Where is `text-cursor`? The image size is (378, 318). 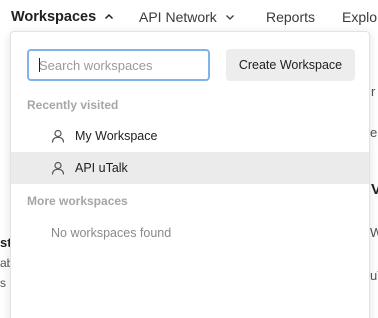
text-cursor is located at coordinates (39, 65).